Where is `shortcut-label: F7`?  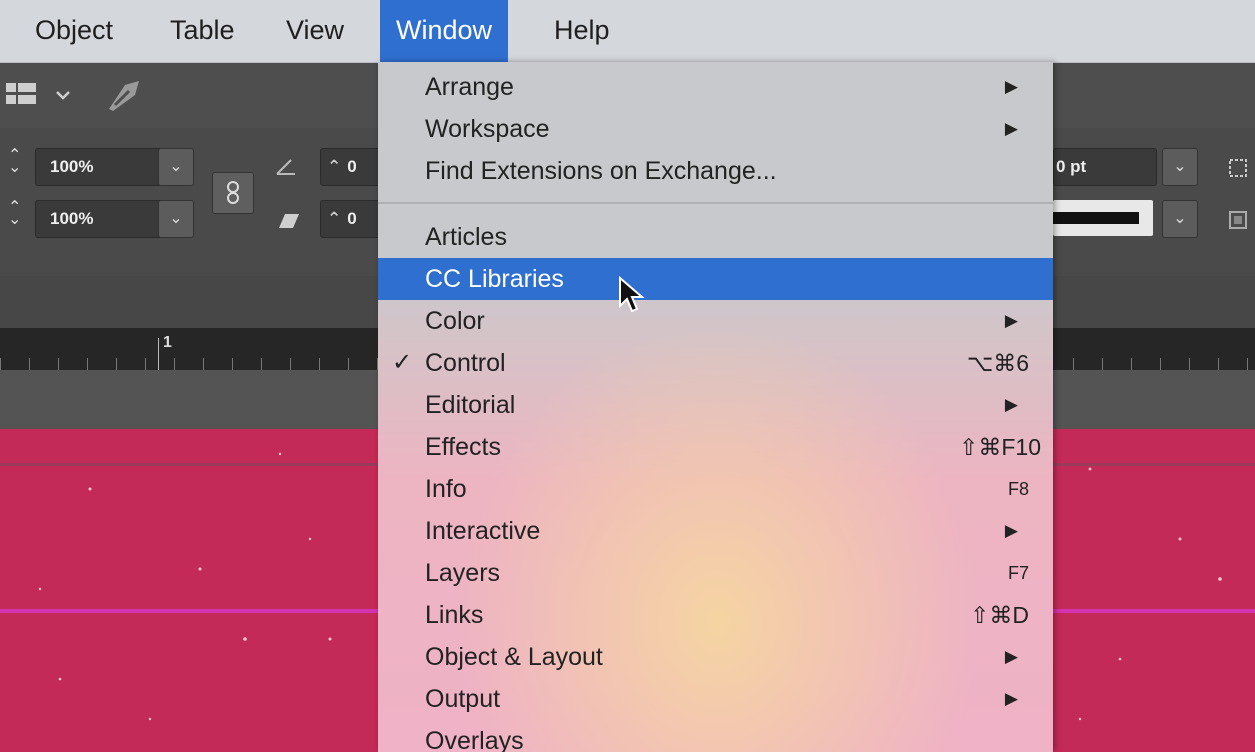 shortcut-label: F7 is located at coordinates (1018, 573).